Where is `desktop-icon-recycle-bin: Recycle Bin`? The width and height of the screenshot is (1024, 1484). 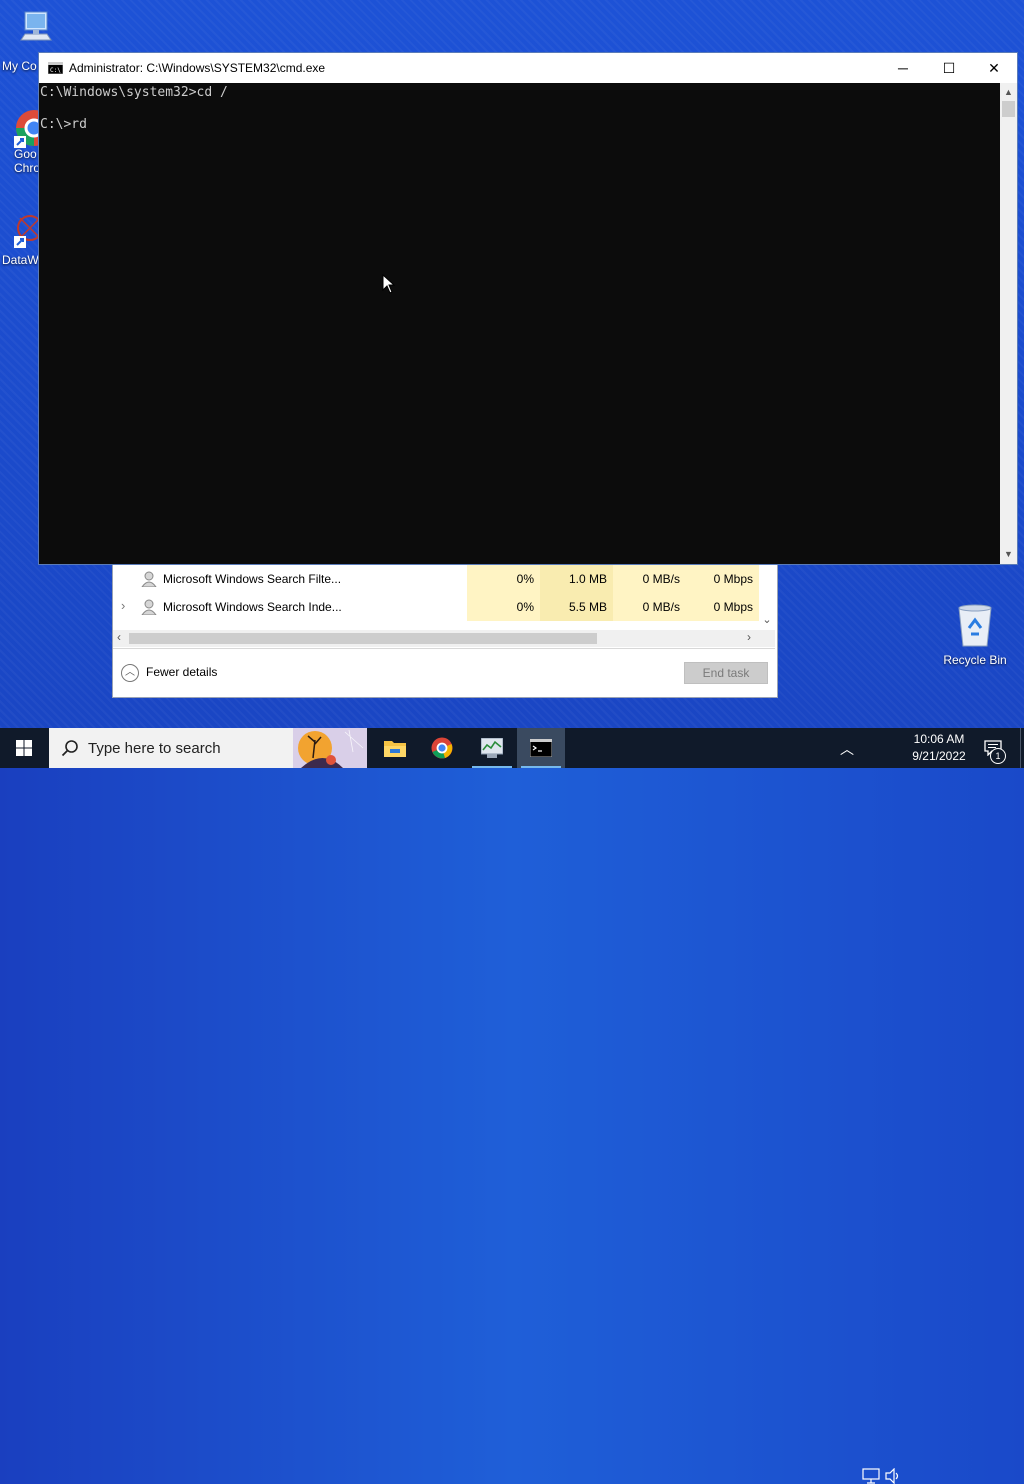 desktop-icon-recycle-bin: Recycle Bin is located at coordinates (975, 634).